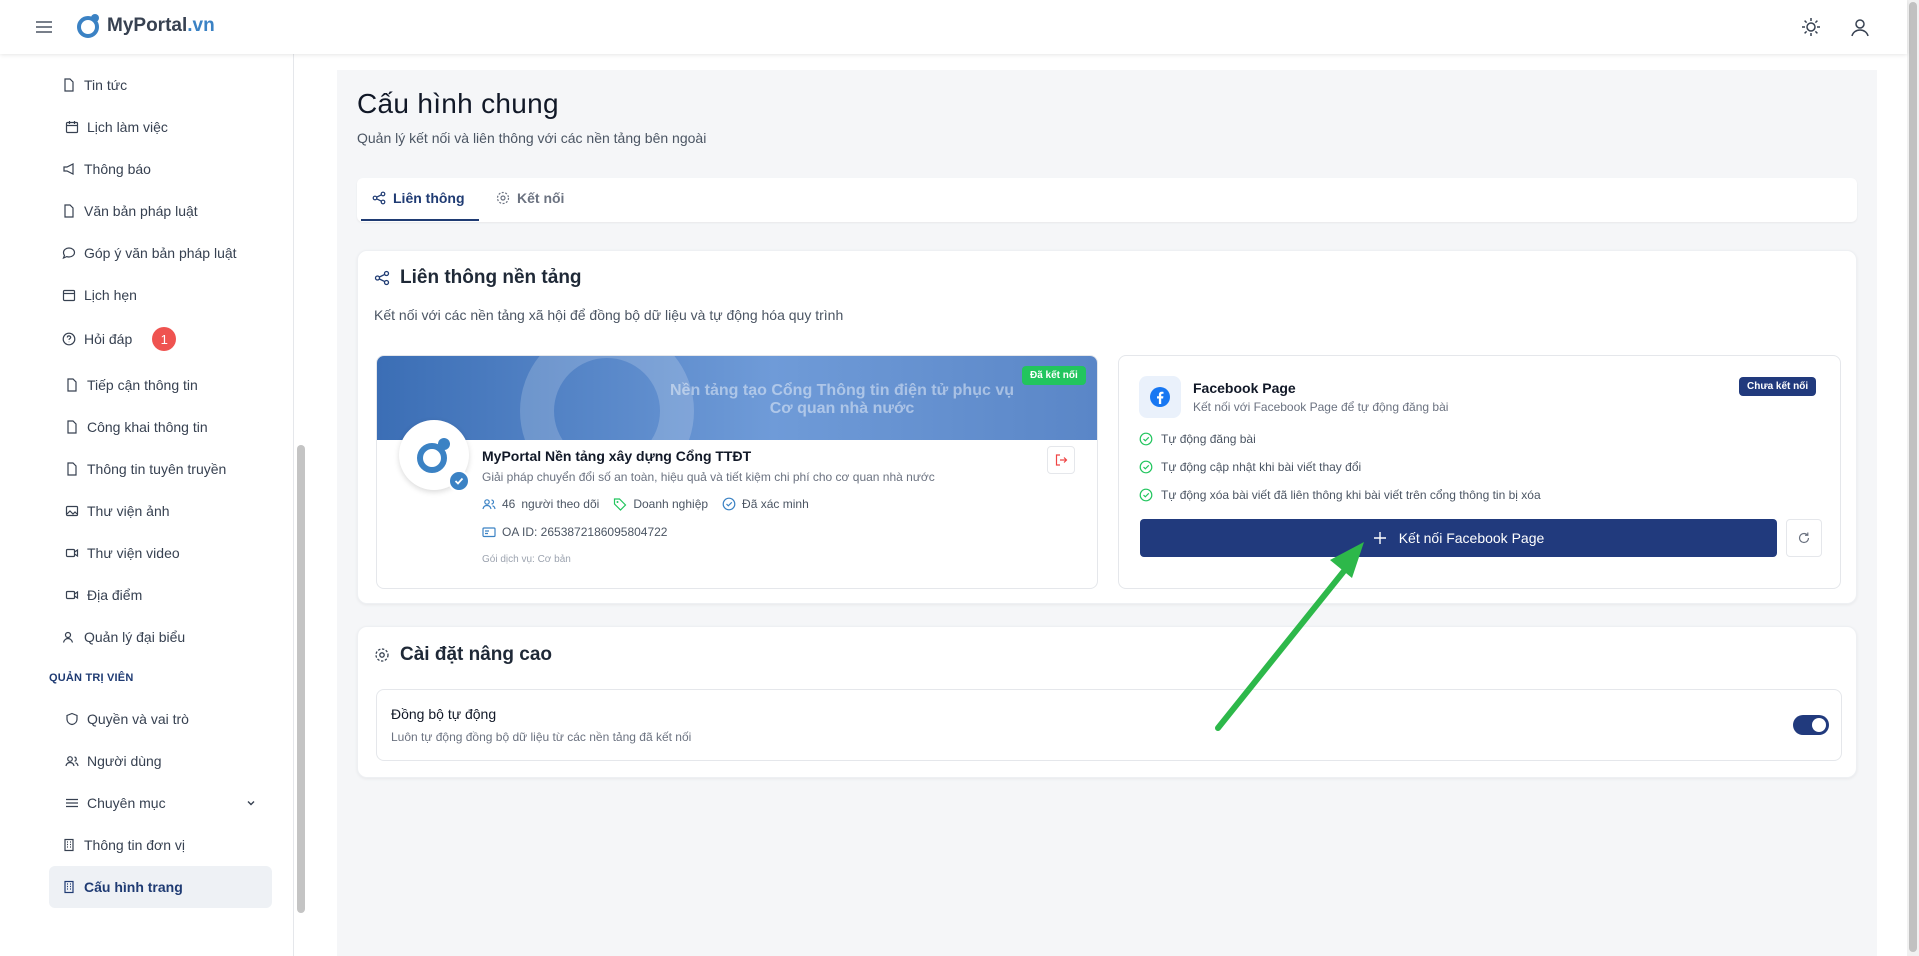  What do you see at coordinates (1860, 27) in the screenshot?
I see `user-account-icon` at bounding box center [1860, 27].